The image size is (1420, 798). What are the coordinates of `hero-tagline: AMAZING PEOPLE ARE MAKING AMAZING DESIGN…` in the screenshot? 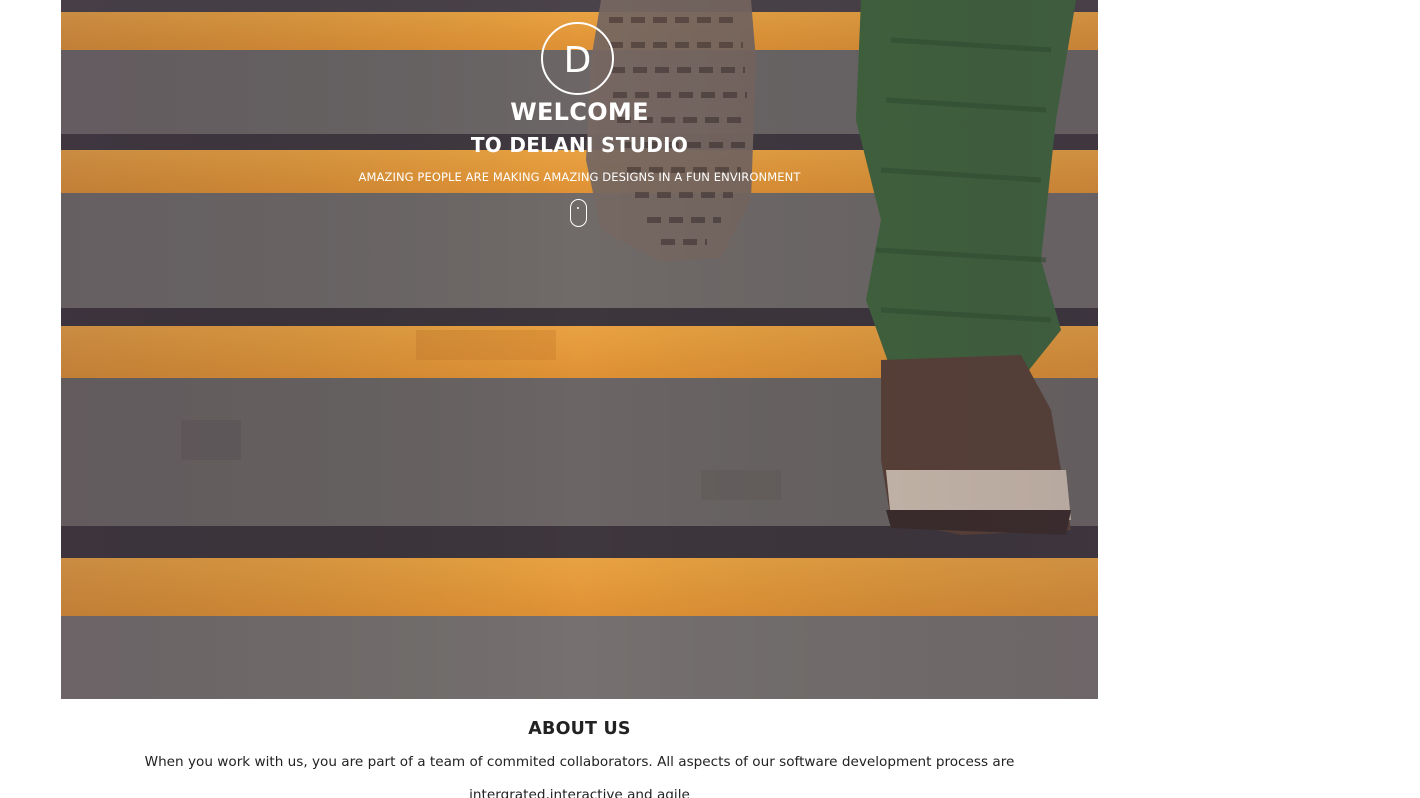 It's located at (579, 177).